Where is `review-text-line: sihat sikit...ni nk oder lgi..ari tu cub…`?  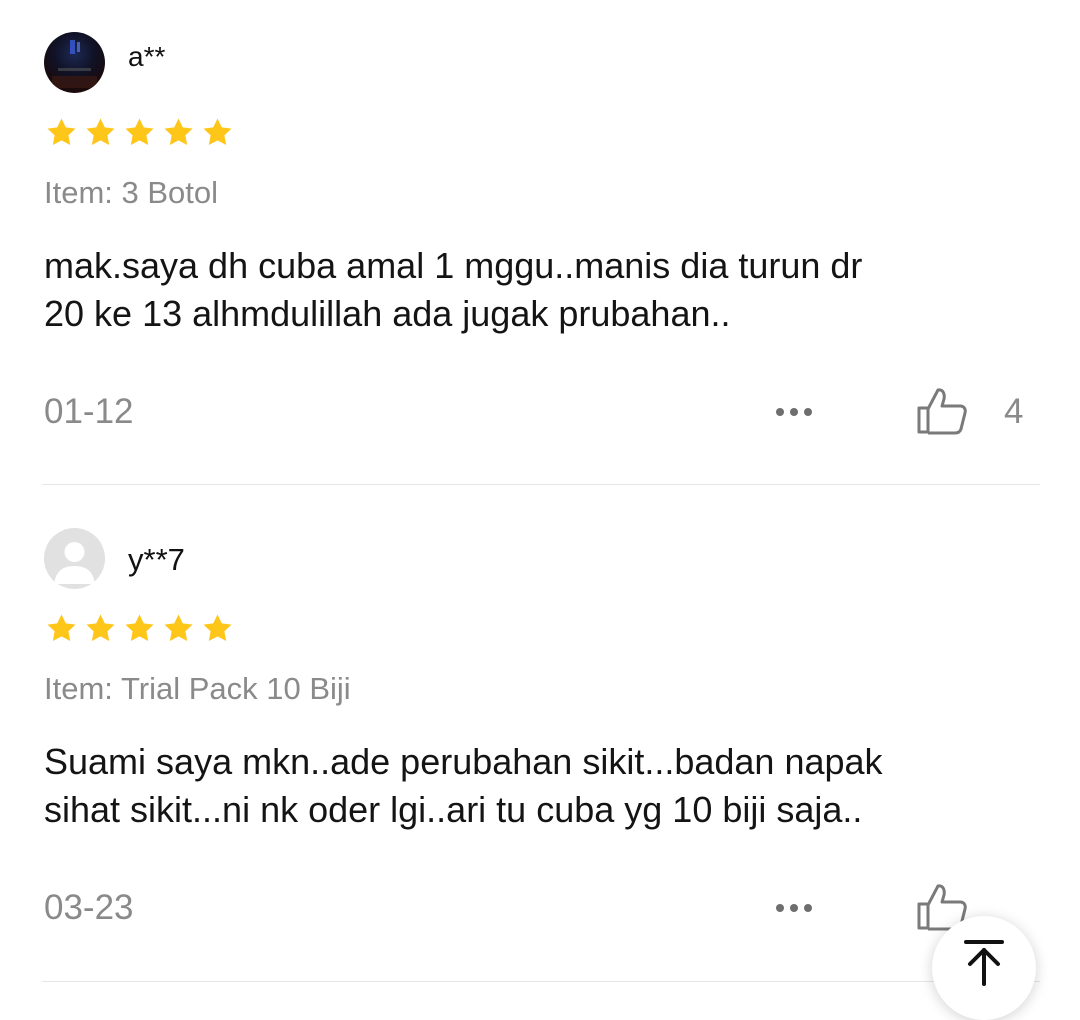 review-text-line: sihat sikit...ni nk oder lgi..ari tu cub… is located at coordinates (453, 809).